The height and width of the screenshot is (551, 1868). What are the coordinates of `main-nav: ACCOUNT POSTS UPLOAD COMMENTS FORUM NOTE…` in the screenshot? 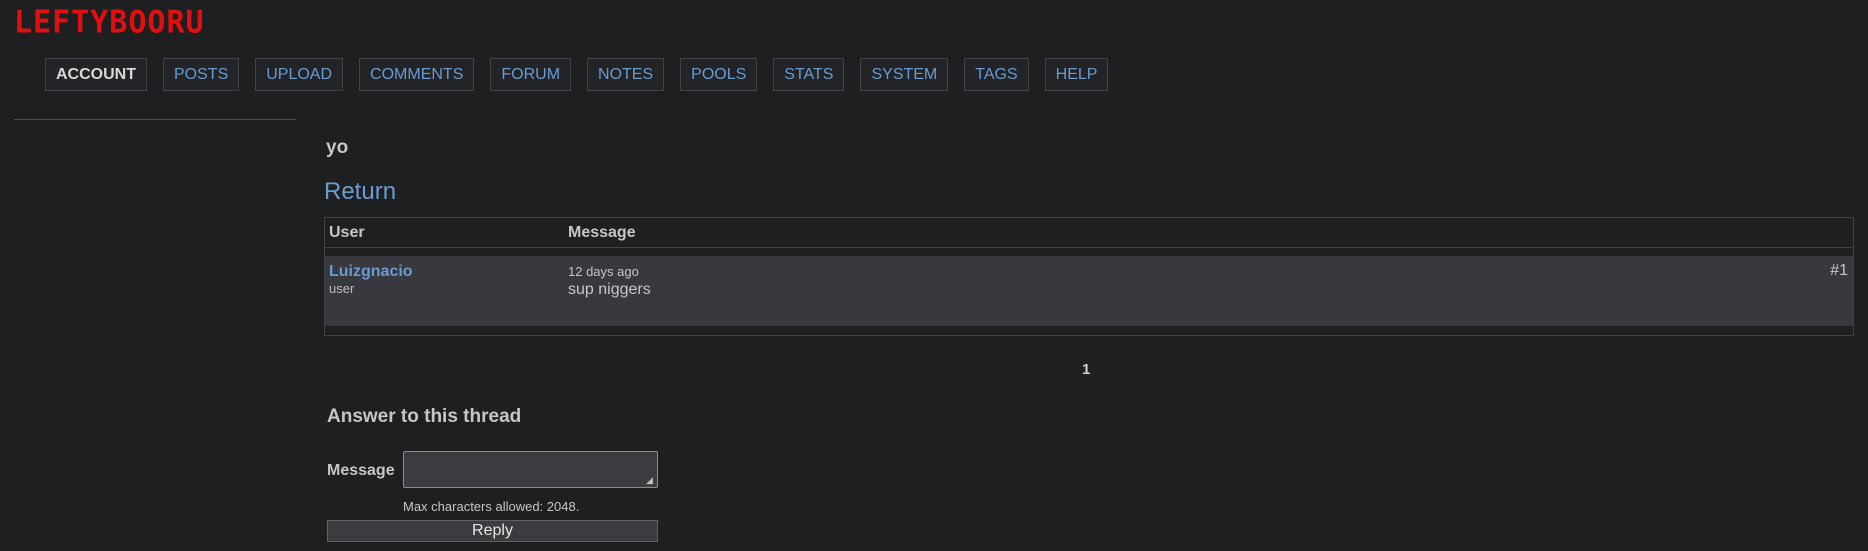 It's located at (577, 74).